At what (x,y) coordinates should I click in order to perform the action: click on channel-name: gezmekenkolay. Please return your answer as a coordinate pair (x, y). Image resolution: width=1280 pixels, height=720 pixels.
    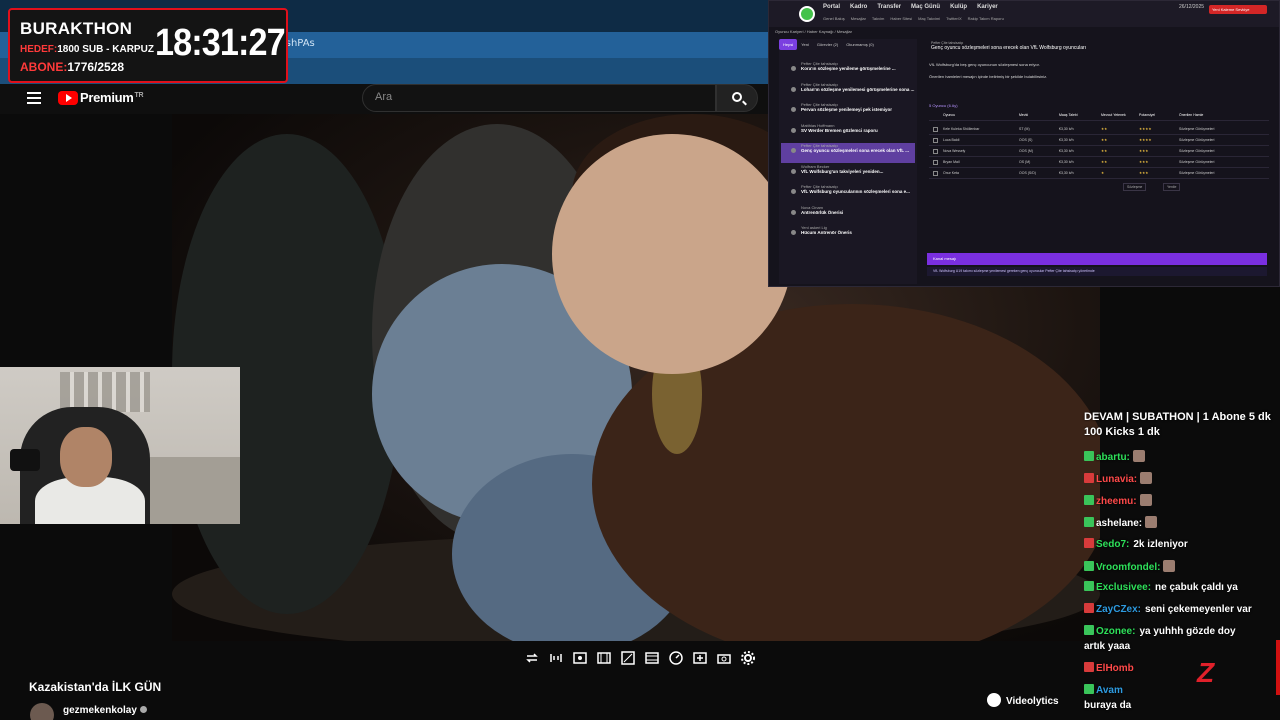
    Looking at the image, I should click on (105, 710).